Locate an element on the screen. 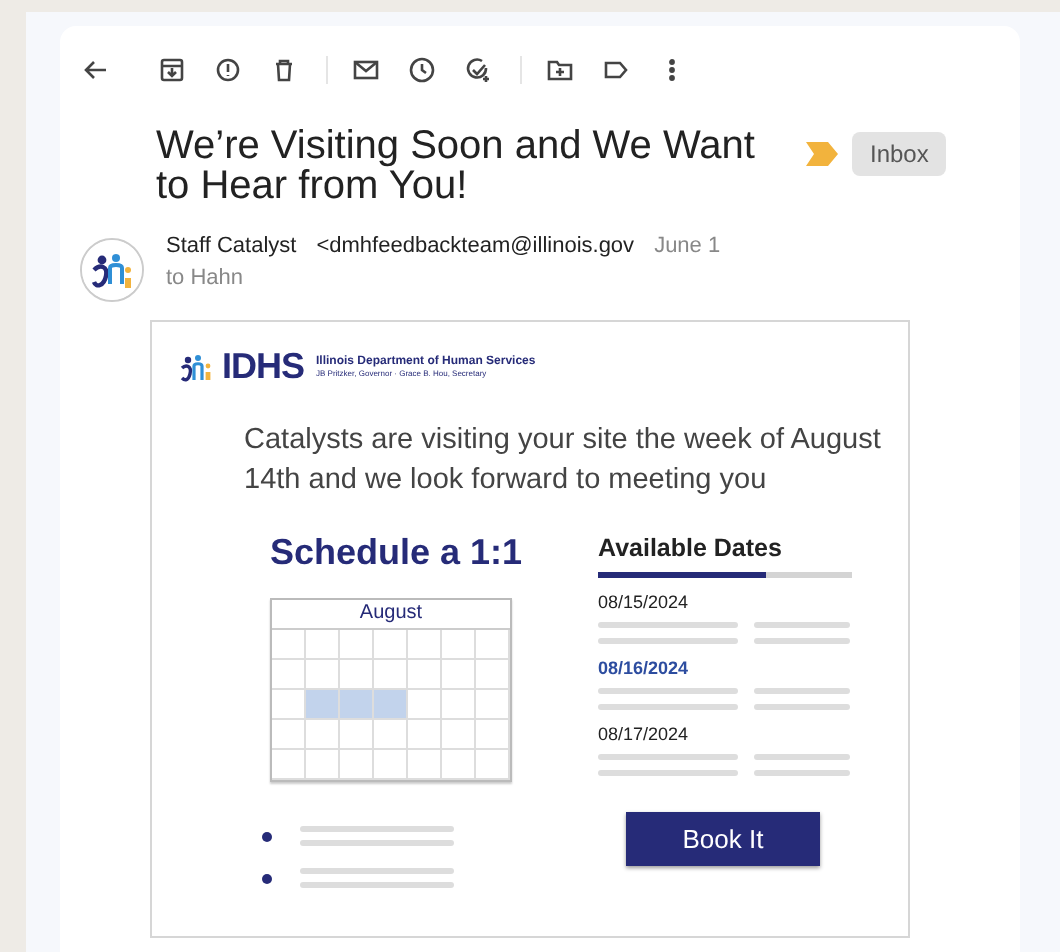 Image resolution: width=1060 pixels, height=952 pixels. email-subject: We’re Visiting Soon and We Want to Hear from You! is located at coordinates (456, 166).